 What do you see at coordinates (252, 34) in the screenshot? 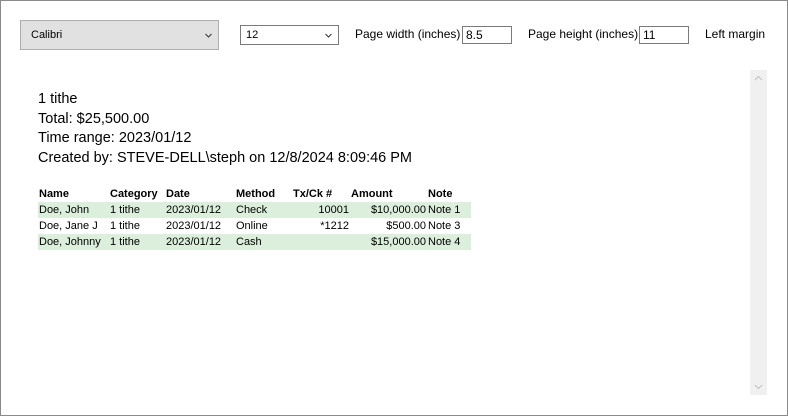
I see `font-size-value: 12` at bounding box center [252, 34].